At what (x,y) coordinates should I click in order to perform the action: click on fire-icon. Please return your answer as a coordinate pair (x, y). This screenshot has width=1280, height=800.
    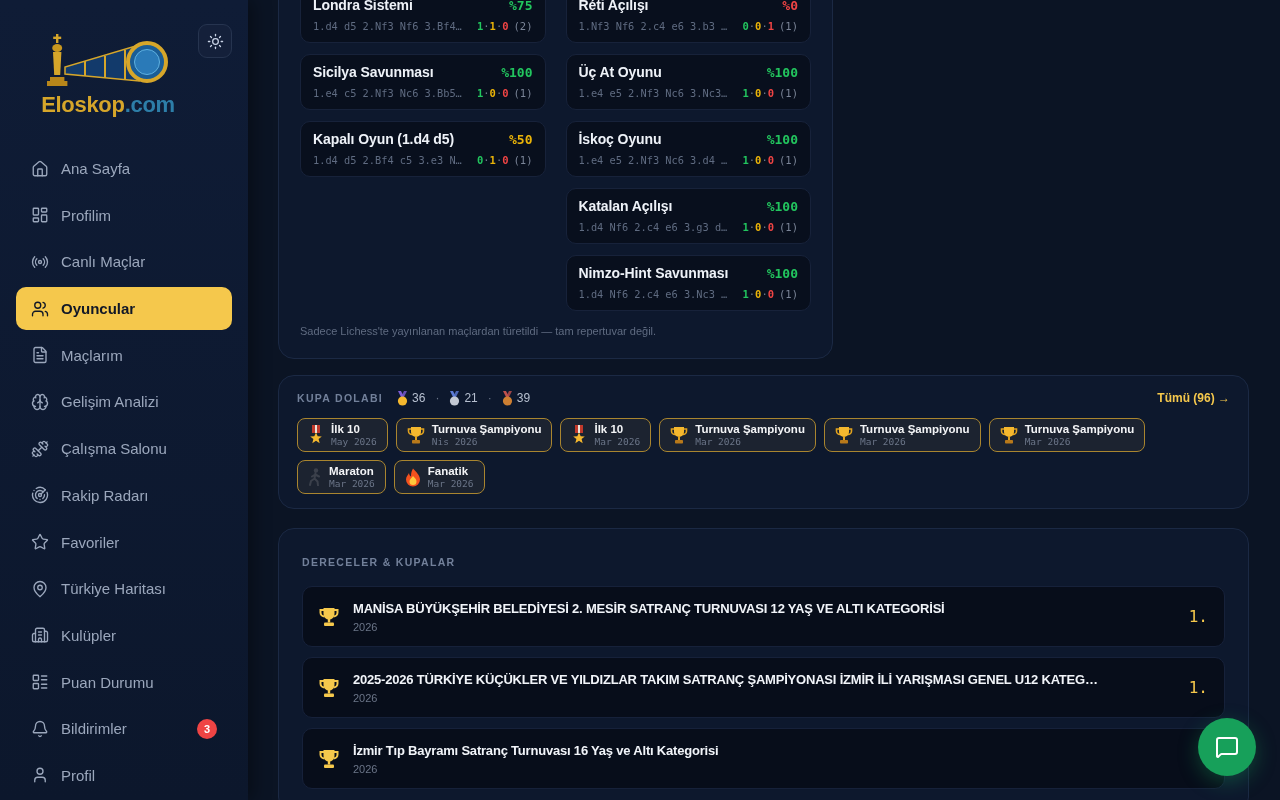
    Looking at the image, I should click on (412, 477).